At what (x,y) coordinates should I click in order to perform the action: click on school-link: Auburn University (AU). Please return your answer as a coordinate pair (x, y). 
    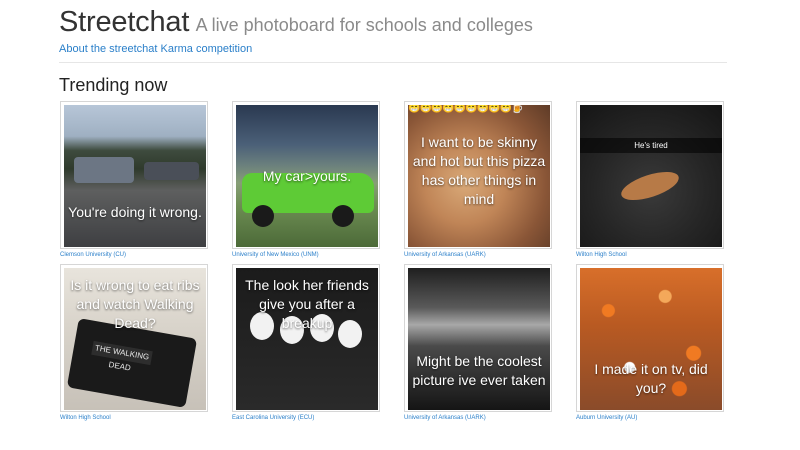
    Looking at the image, I should click on (651, 418).